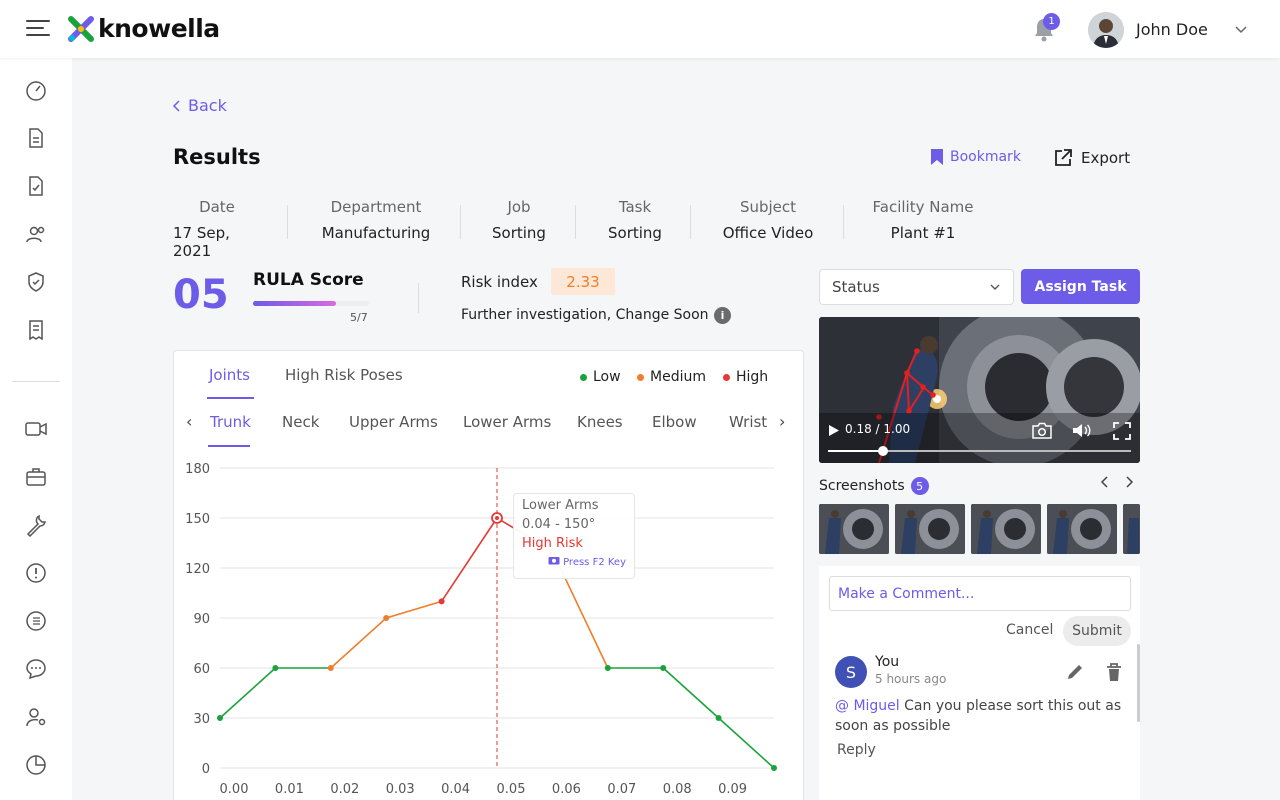 The height and width of the screenshot is (800, 1280). Describe the element at coordinates (519, 207) in the screenshot. I see `meta-label: Job` at that location.